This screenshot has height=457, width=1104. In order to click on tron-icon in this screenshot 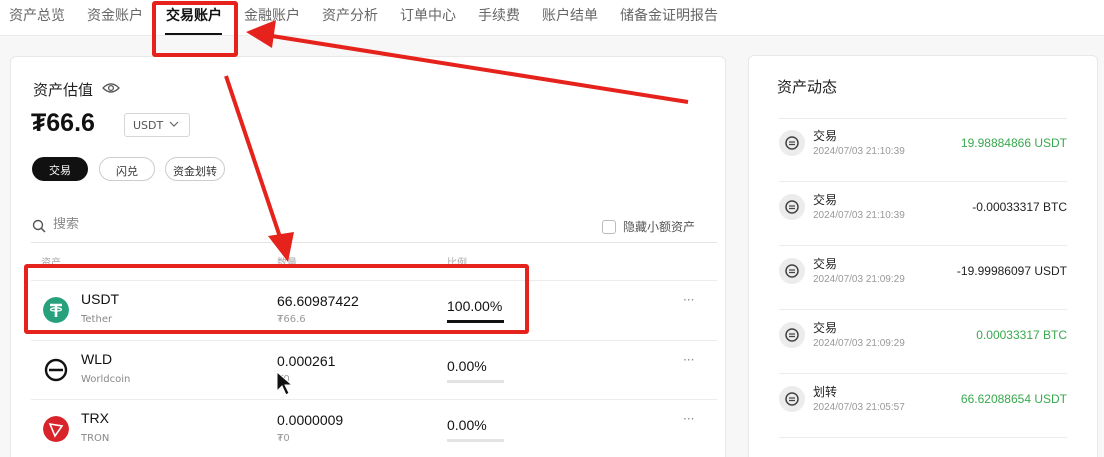, I will do `click(56, 429)`.